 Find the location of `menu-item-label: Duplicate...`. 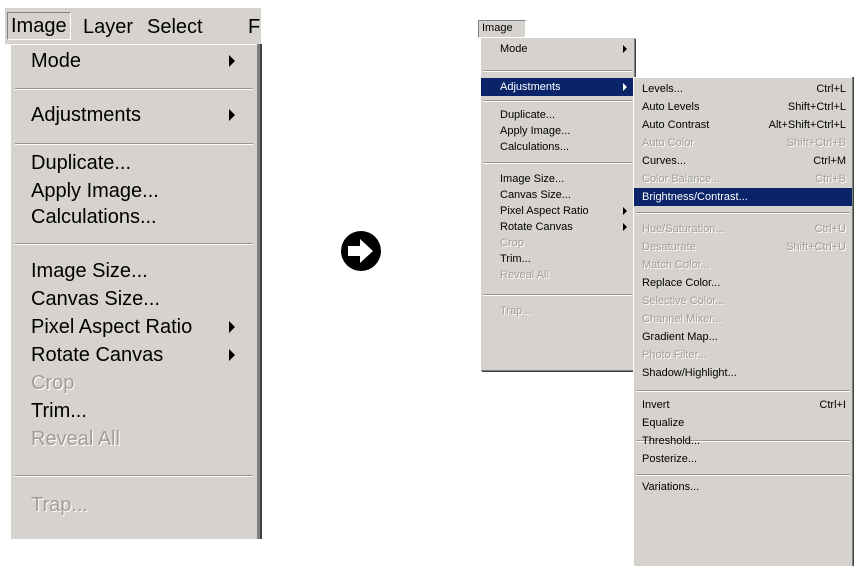

menu-item-label: Duplicate... is located at coordinates (81, 163).